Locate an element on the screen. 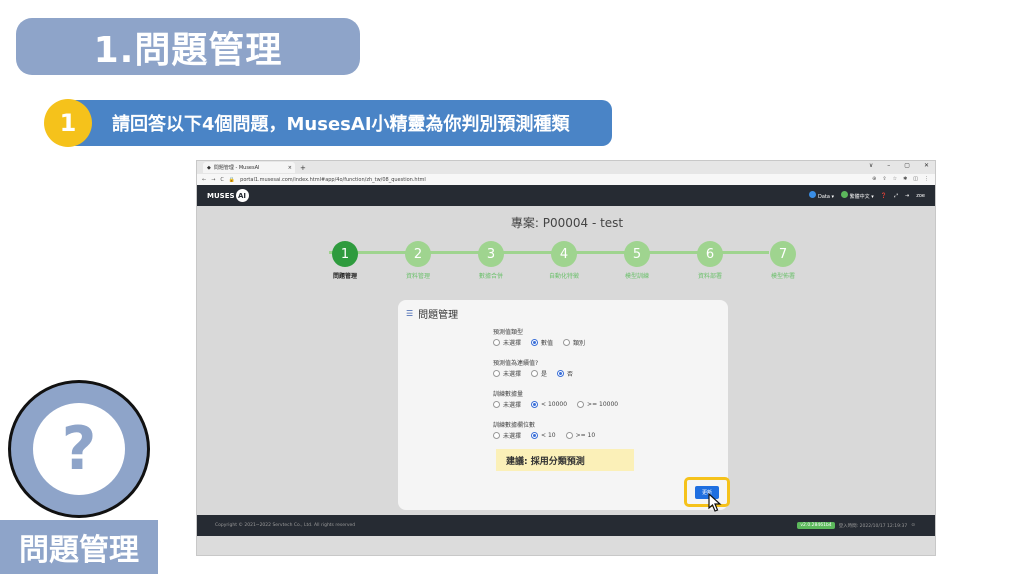 The image size is (1024, 576). language-menu: 繁體中文 ▾ is located at coordinates (857, 195).